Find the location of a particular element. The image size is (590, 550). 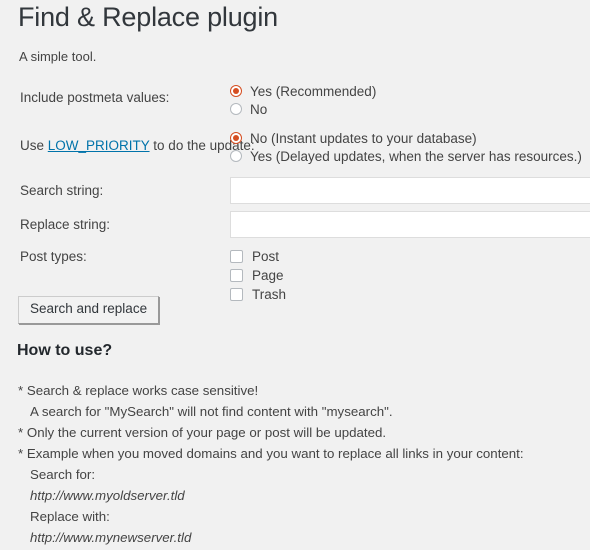

submit-area: Search and replace is located at coordinates (89, 310).